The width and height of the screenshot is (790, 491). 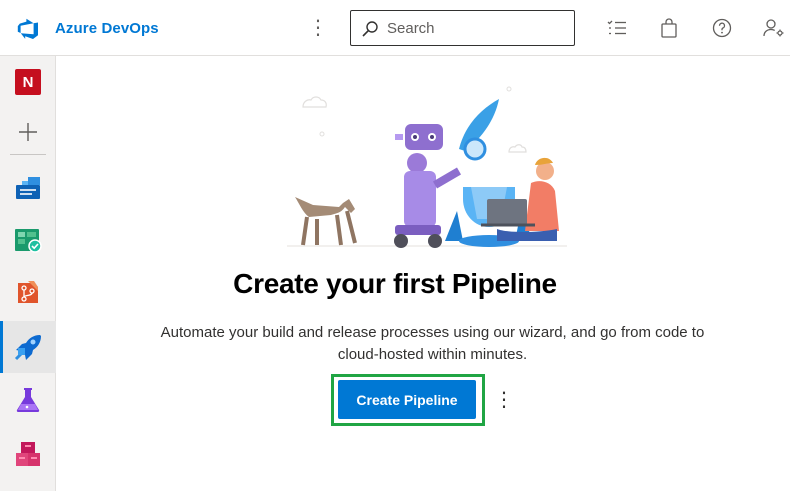 I want to click on rail-item-boards, so click(x=28, y=240).